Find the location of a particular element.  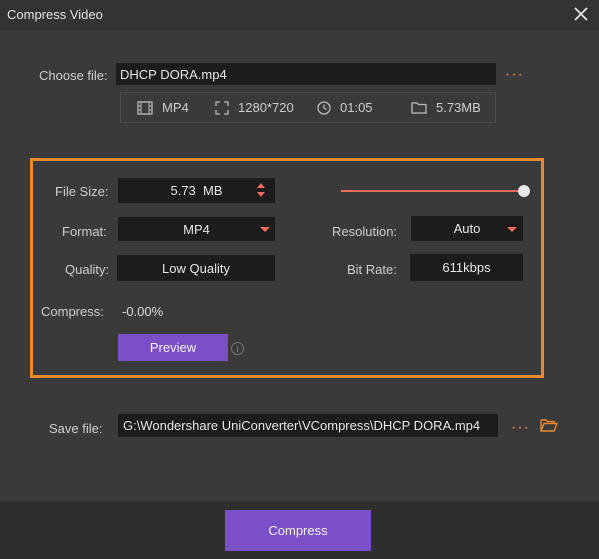

bitrate-value: 611kbps is located at coordinates (466, 267).